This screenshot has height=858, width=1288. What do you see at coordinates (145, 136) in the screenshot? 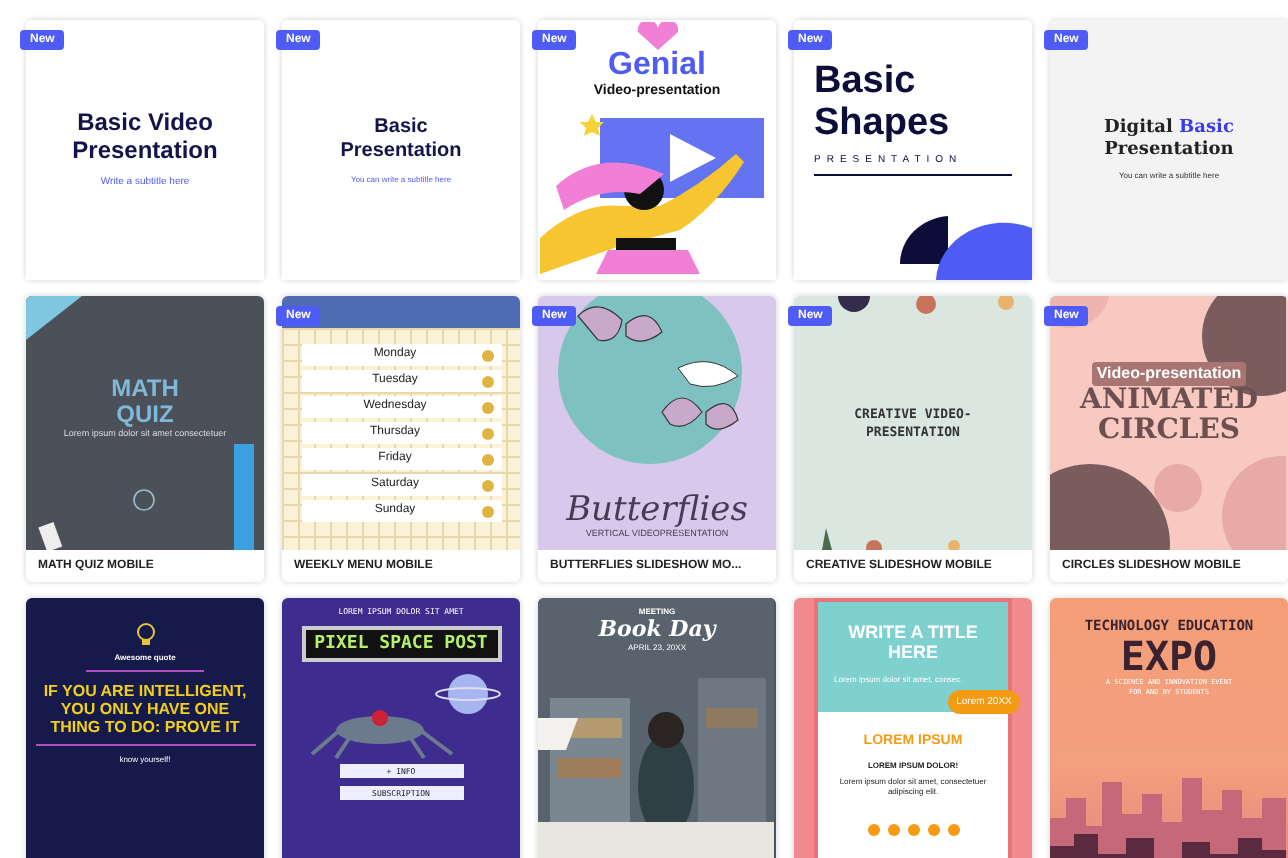
I see `slide-title: Basic Video Presentation` at bounding box center [145, 136].